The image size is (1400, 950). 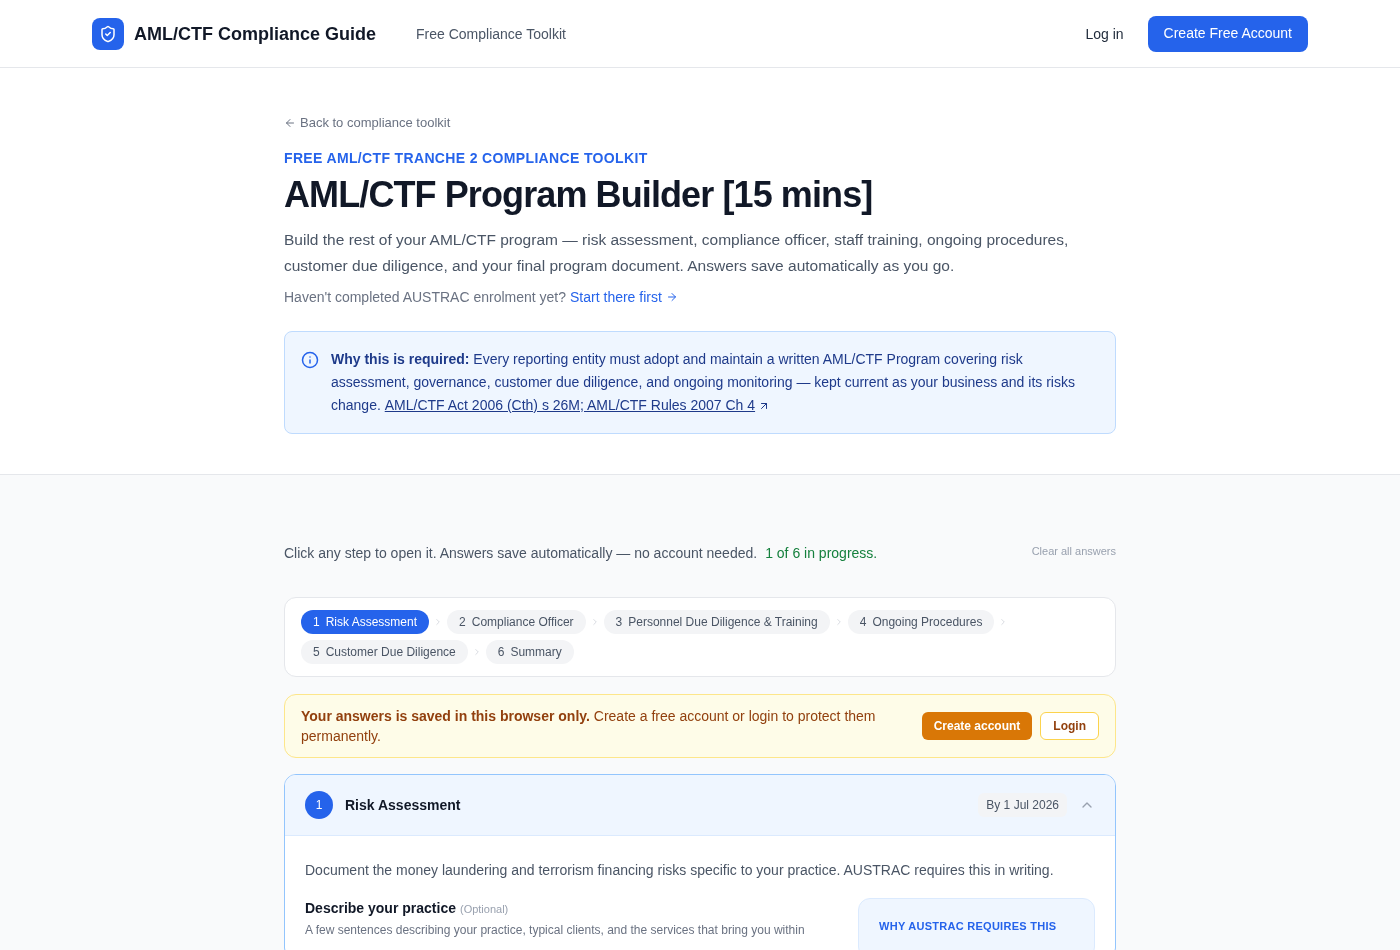 What do you see at coordinates (671, 297) in the screenshot?
I see `arrow-right-icon` at bounding box center [671, 297].